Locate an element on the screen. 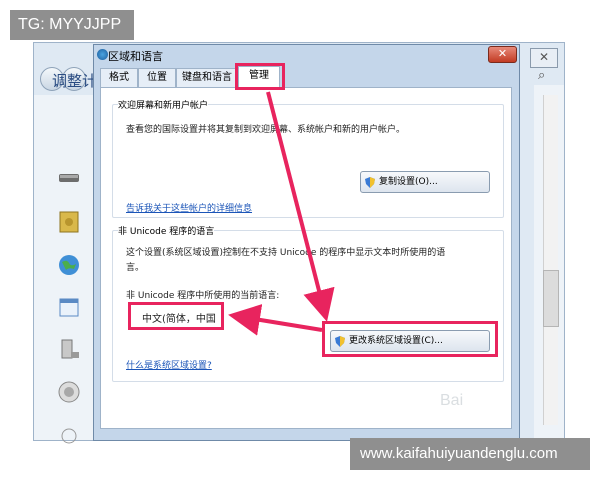 Image resolution: width=600 pixels, height=480 pixels. watermark-bottom-tag: www.kaifahuiyuandenglu.com is located at coordinates (470, 454).